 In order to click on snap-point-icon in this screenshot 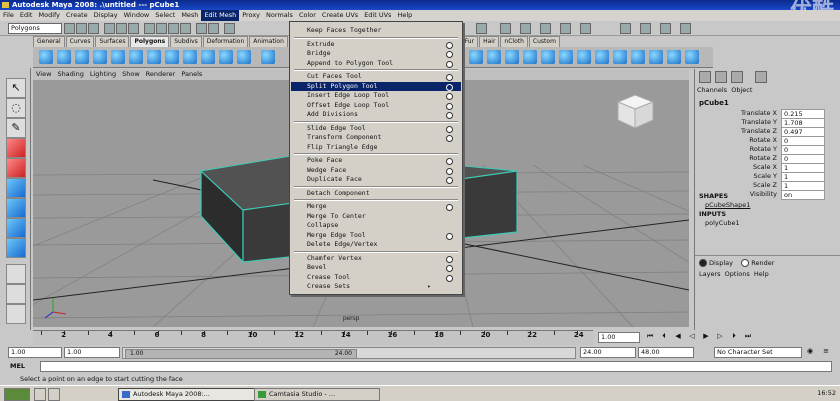, I will do `click(173, 28)`.